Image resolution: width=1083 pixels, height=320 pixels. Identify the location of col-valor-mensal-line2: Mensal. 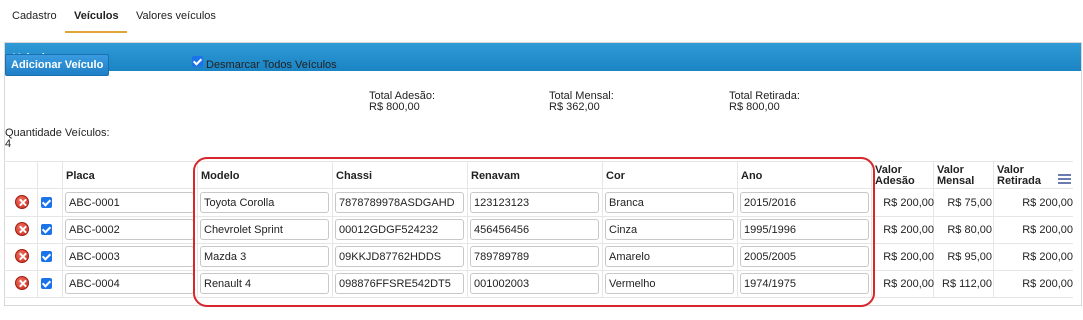
(956, 181).